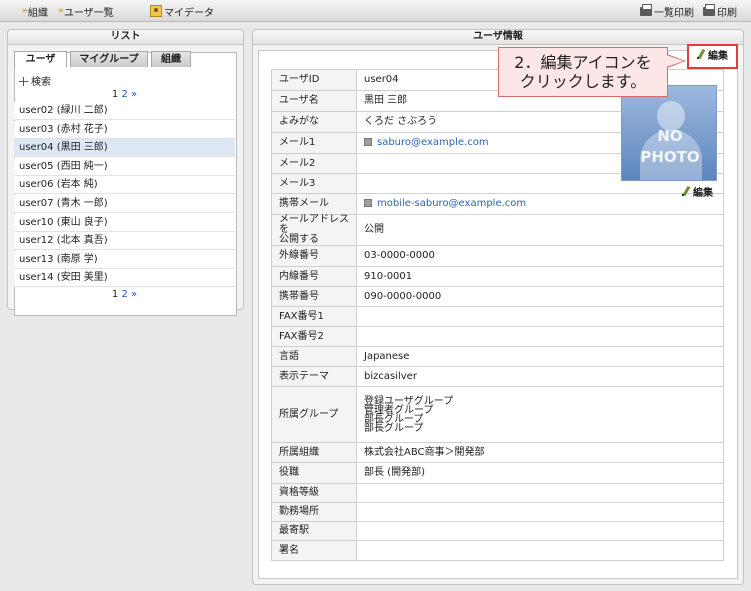 This screenshot has height=591, width=751. What do you see at coordinates (314, 296) in the screenshot?
I see `label-mobile-phone: 携帯番号` at bounding box center [314, 296].